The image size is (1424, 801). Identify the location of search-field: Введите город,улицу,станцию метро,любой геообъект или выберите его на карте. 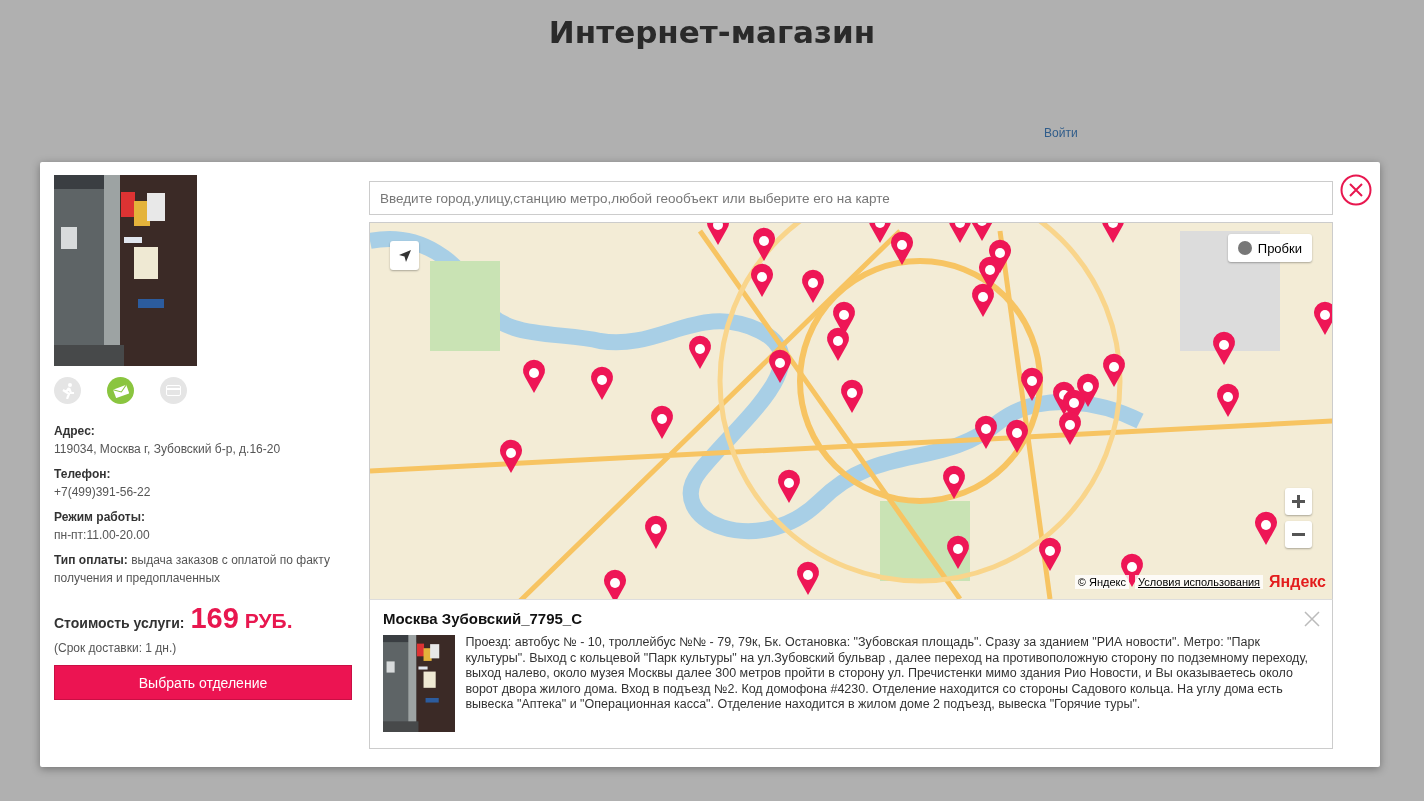
(851, 198).